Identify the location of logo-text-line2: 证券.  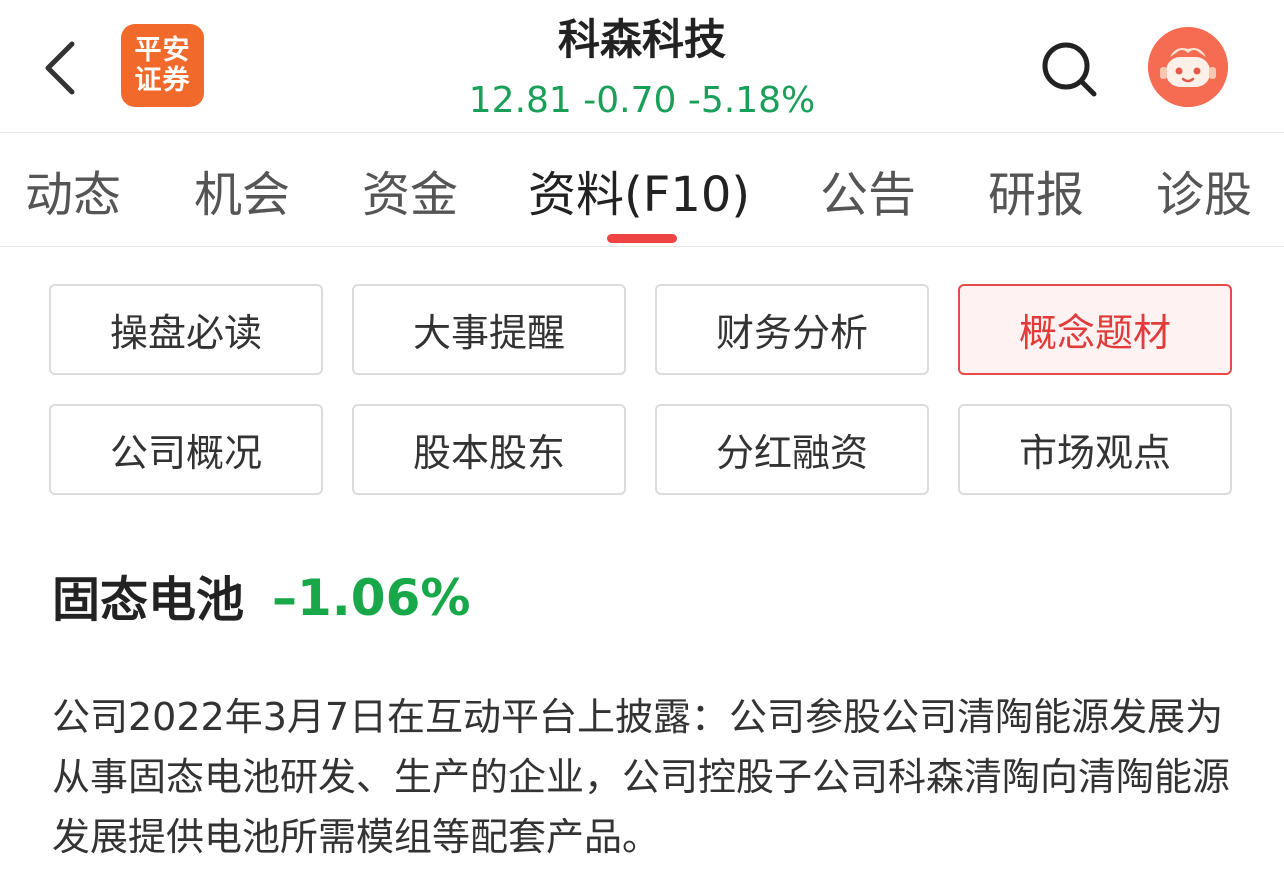
(162, 80).